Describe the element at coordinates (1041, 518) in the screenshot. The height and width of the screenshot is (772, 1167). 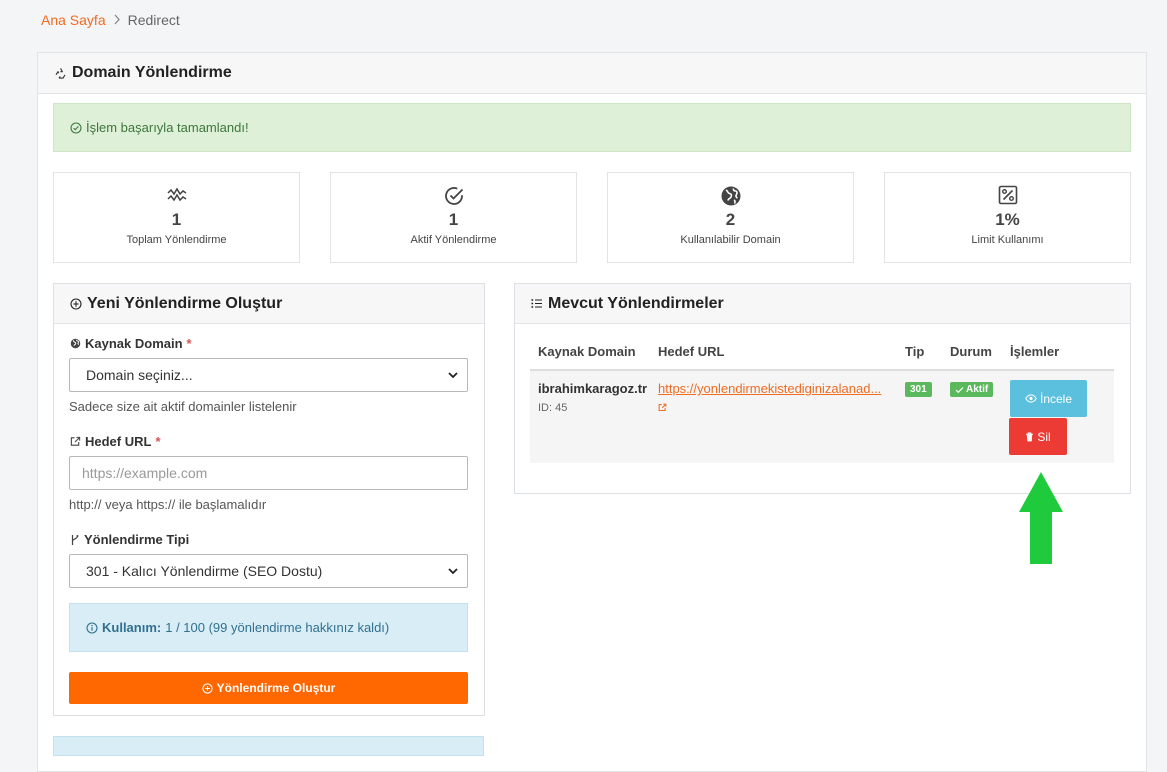
I see `annotation-arrow-icon` at that location.